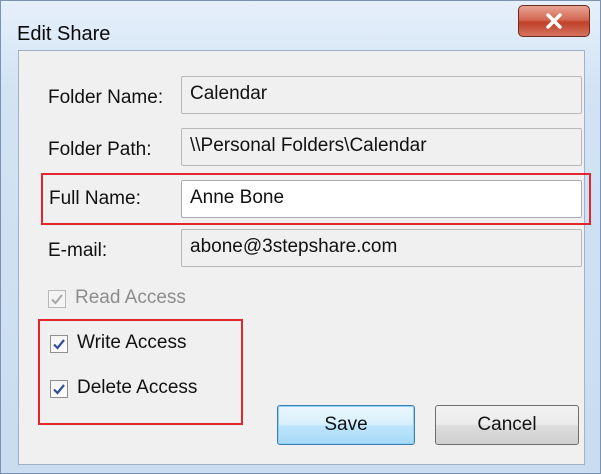 The height and width of the screenshot is (474, 601). Describe the element at coordinates (381, 147) in the screenshot. I see `folder-path-field: \\Personal Folders\Calendar` at that location.